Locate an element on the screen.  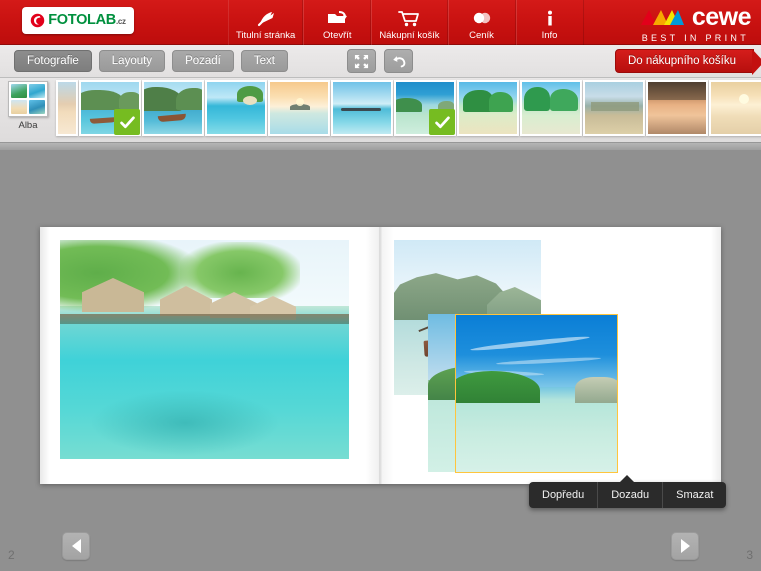
fotolab-logo: FOTOLAB.cz is located at coordinates (78, 20).